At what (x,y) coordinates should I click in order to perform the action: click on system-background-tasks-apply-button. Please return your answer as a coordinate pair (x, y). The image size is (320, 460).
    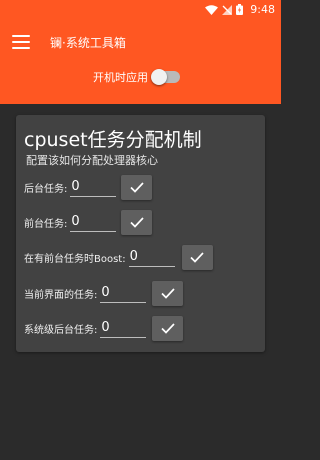
    Looking at the image, I should click on (168, 328).